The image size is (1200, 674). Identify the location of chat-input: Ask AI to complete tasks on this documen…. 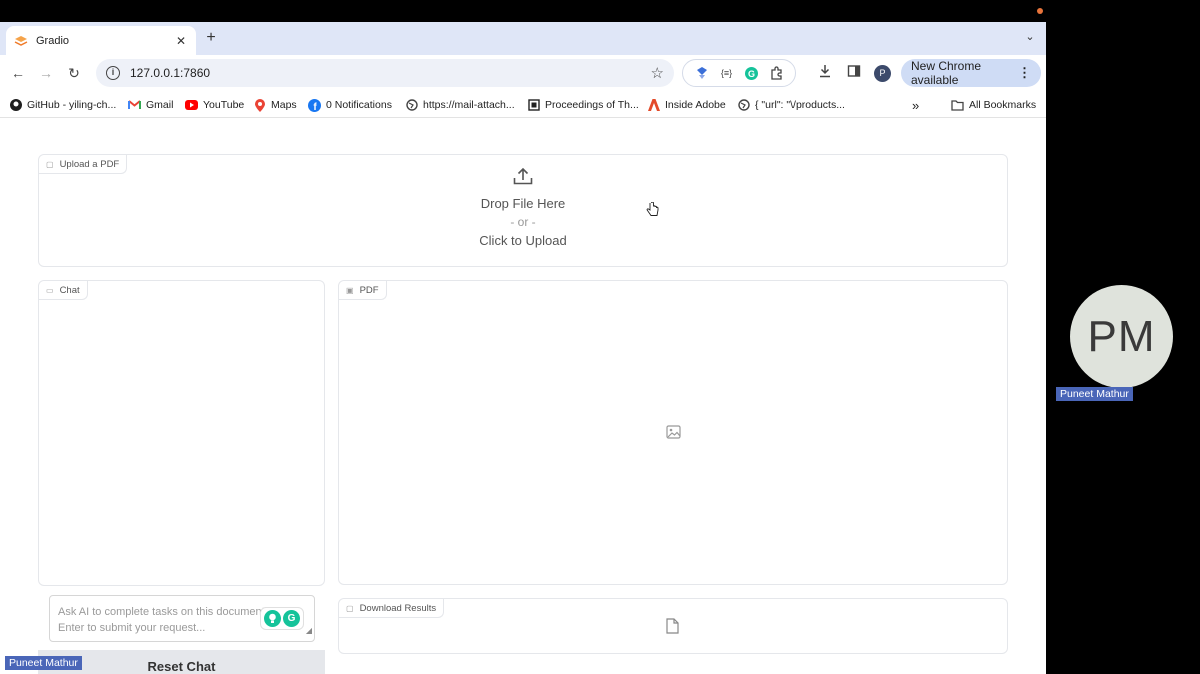
(182, 618).